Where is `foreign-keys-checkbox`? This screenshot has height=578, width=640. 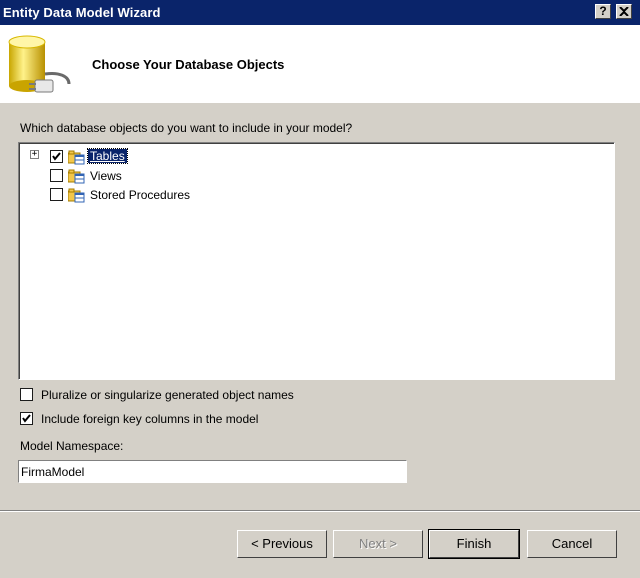
foreign-keys-checkbox is located at coordinates (26, 418).